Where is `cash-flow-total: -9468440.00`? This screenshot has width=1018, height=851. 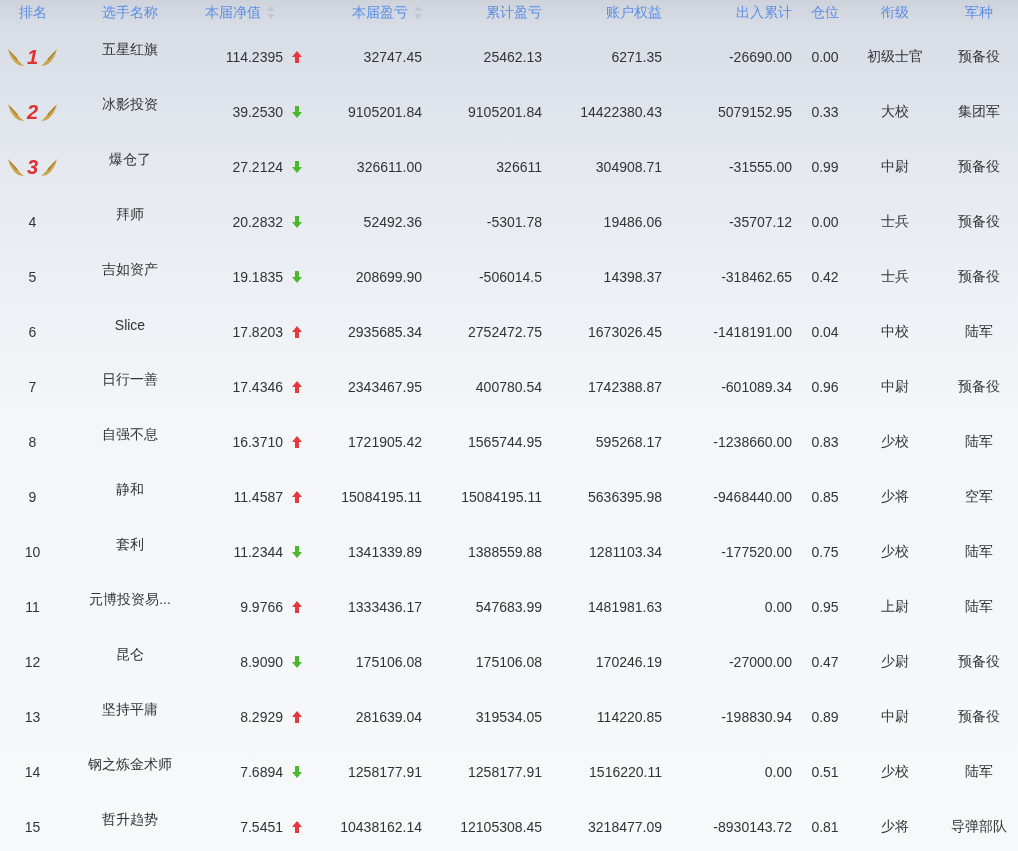
cash-flow-total: -9468440.00 is located at coordinates (752, 497).